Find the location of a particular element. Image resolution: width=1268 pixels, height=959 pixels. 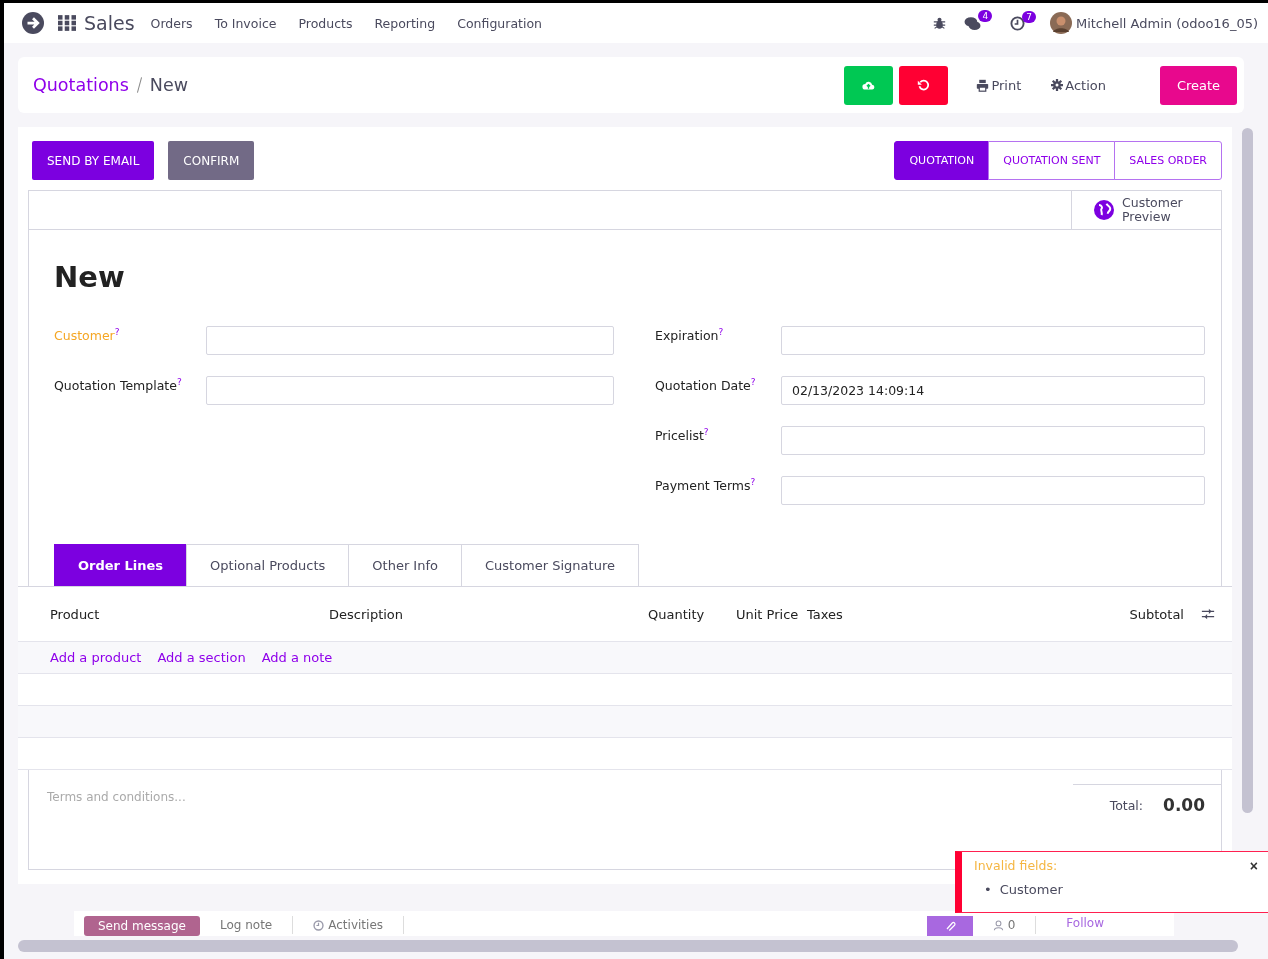

confirm-button: CONFIRM is located at coordinates (211, 160).